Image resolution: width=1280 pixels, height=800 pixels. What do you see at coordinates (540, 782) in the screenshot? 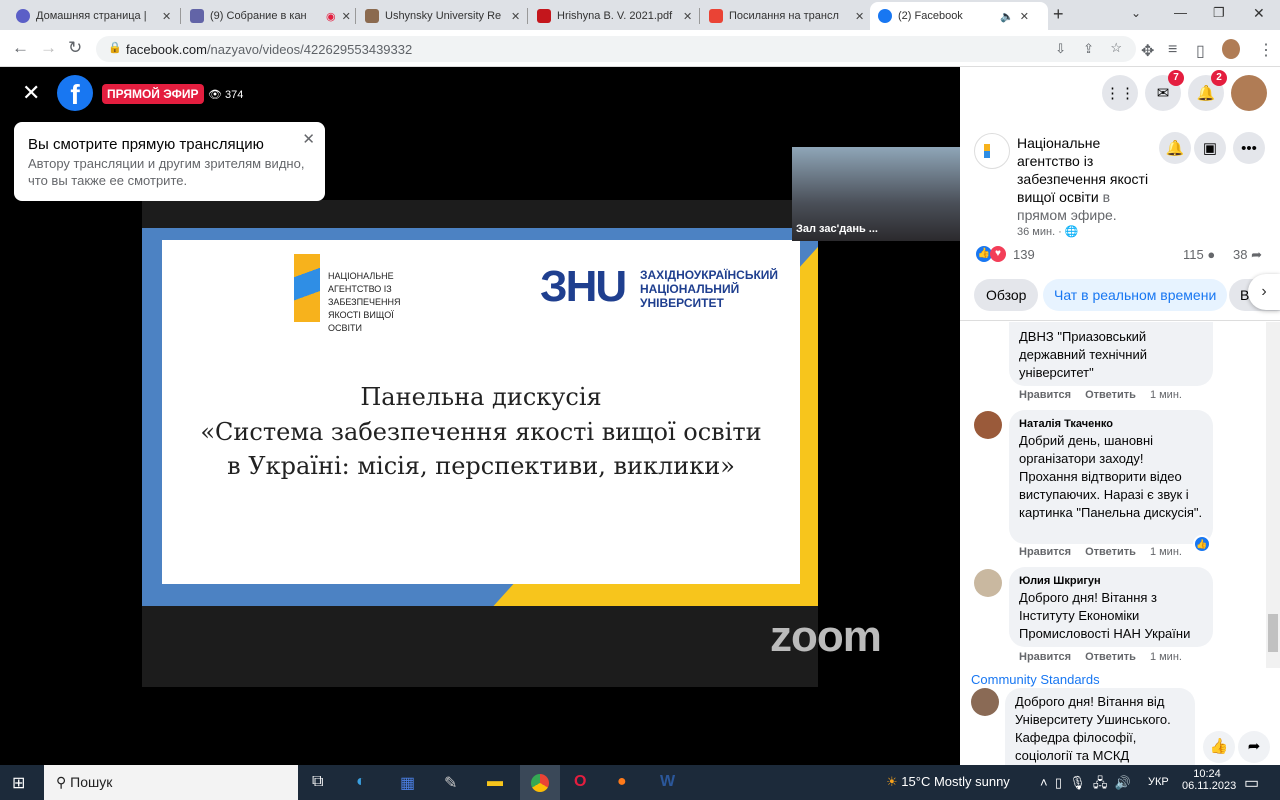
I see `chrome-taskbar-button` at bounding box center [540, 782].